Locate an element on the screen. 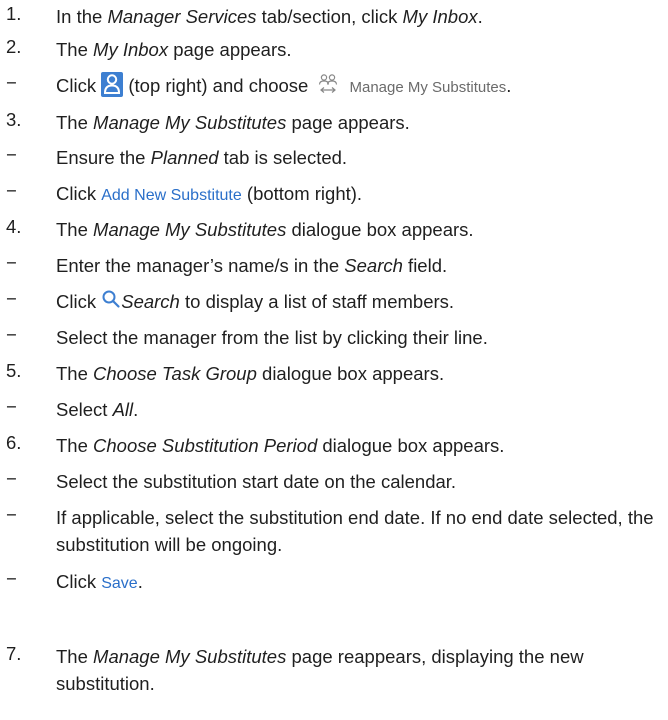 The height and width of the screenshot is (720, 668). substitutes-icon is located at coordinates (328, 84).